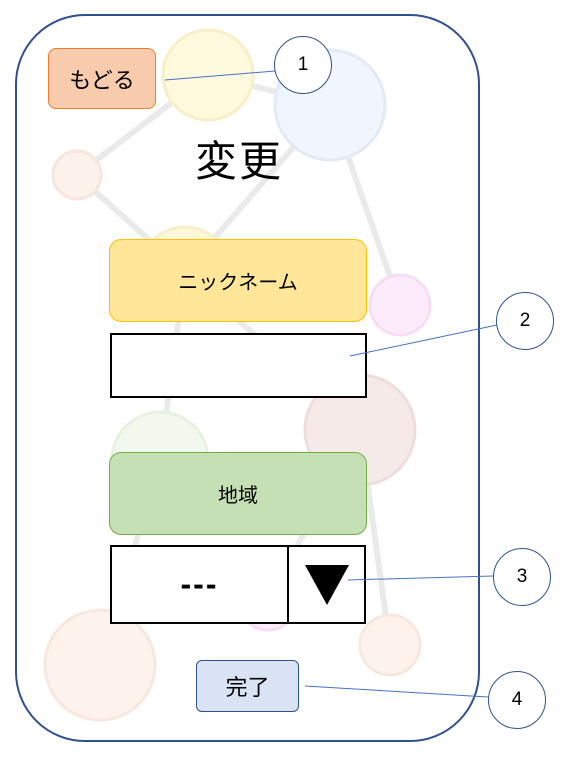  What do you see at coordinates (102, 78) in the screenshot?
I see `back-button: もどる` at bounding box center [102, 78].